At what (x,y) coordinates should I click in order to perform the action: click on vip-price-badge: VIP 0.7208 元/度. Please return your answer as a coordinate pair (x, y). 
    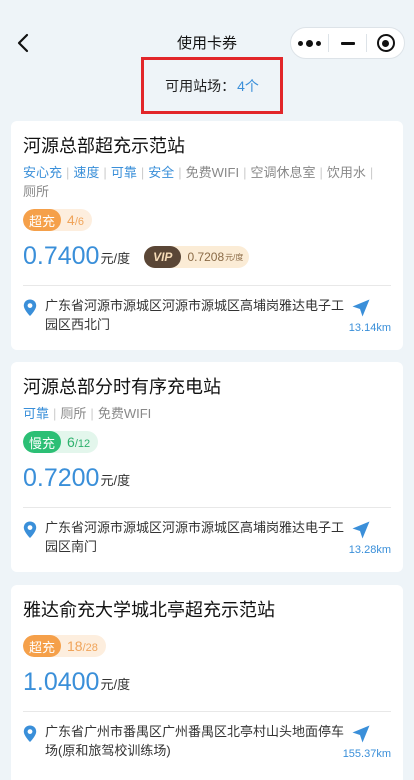
    Looking at the image, I should click on (197, 257).